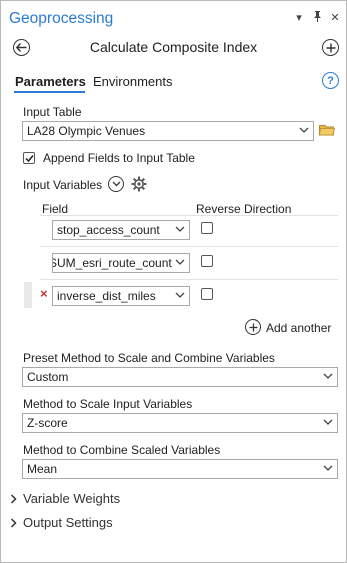 The height and width of the screenshot is (563, 347). I want to click on variable-field-dropdown: inverse_dist_miles, so click(121, 296).